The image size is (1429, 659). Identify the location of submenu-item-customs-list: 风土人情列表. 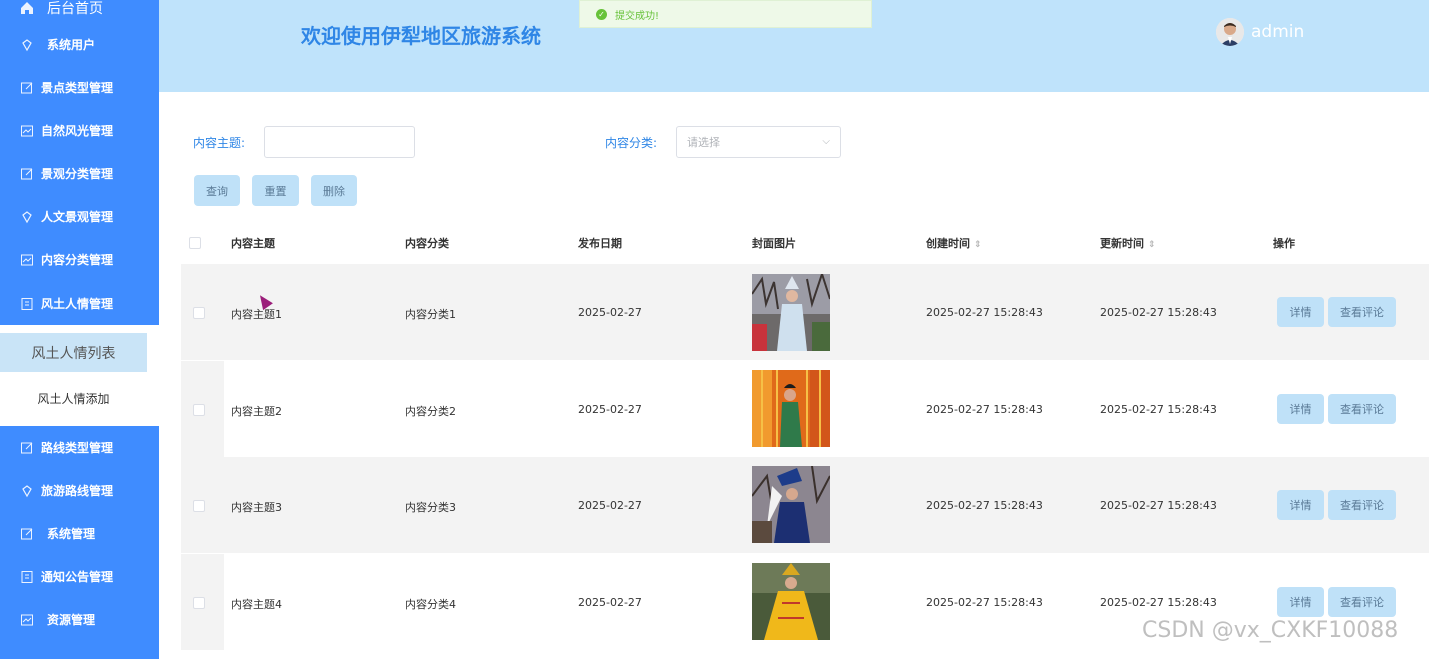
(73, 352).